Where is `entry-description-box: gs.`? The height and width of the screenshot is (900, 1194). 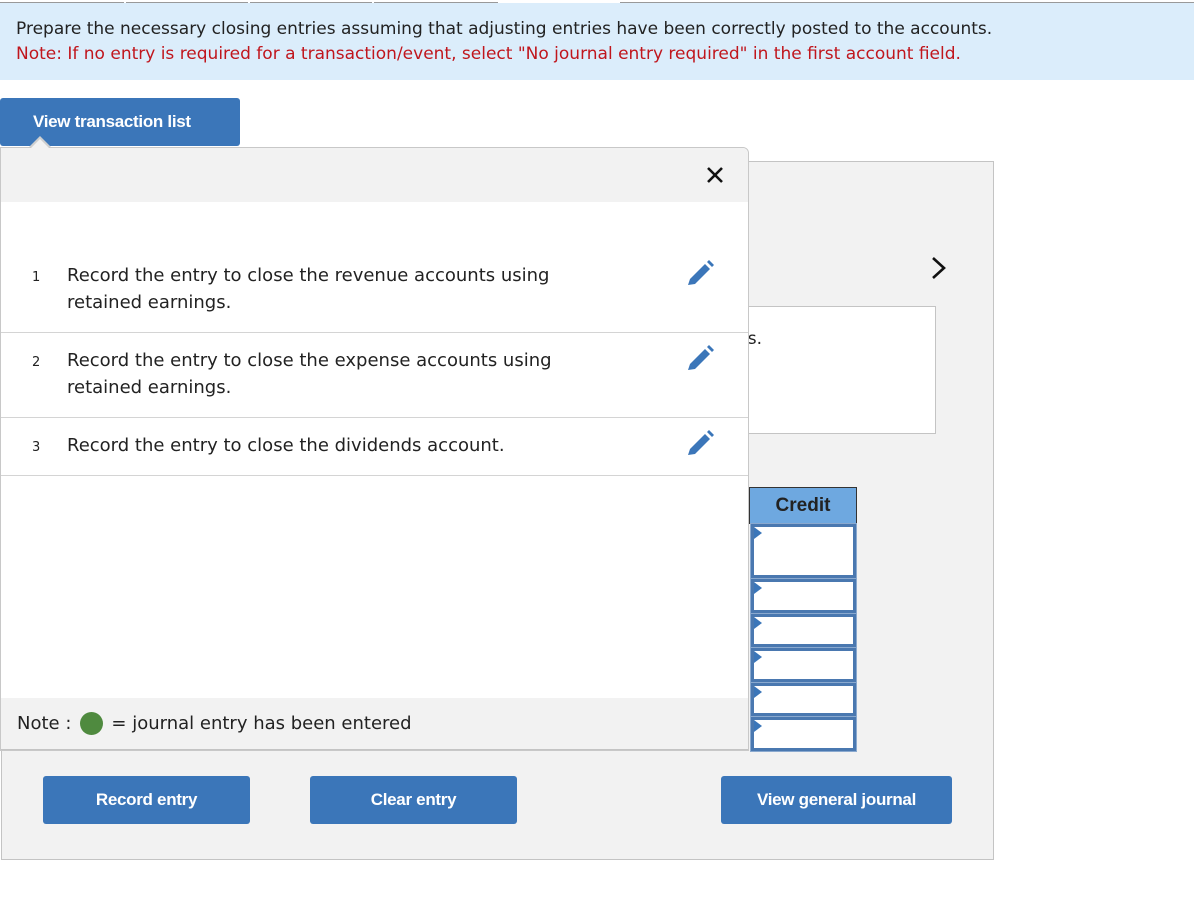 entry-description-box: gs. is located at coordinates (839, 370).